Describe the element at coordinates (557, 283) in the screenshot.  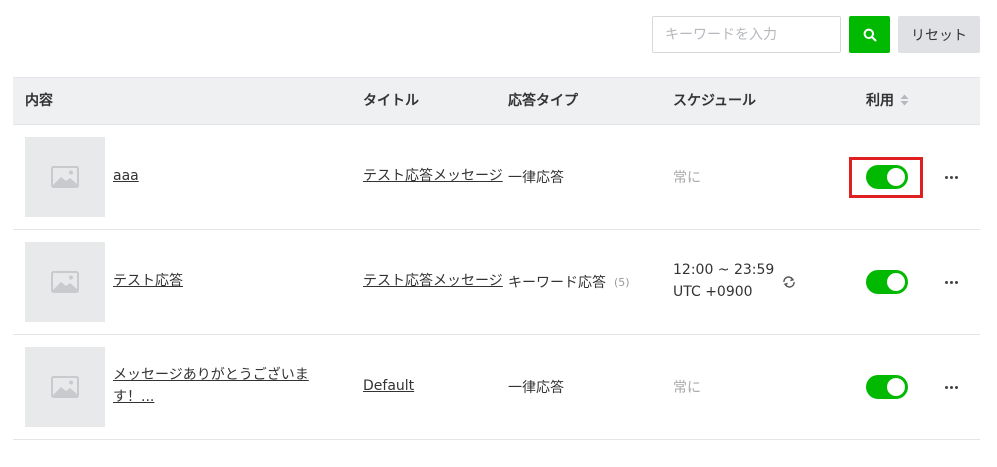
I see `response-type-label: キーワード応答` at that location.